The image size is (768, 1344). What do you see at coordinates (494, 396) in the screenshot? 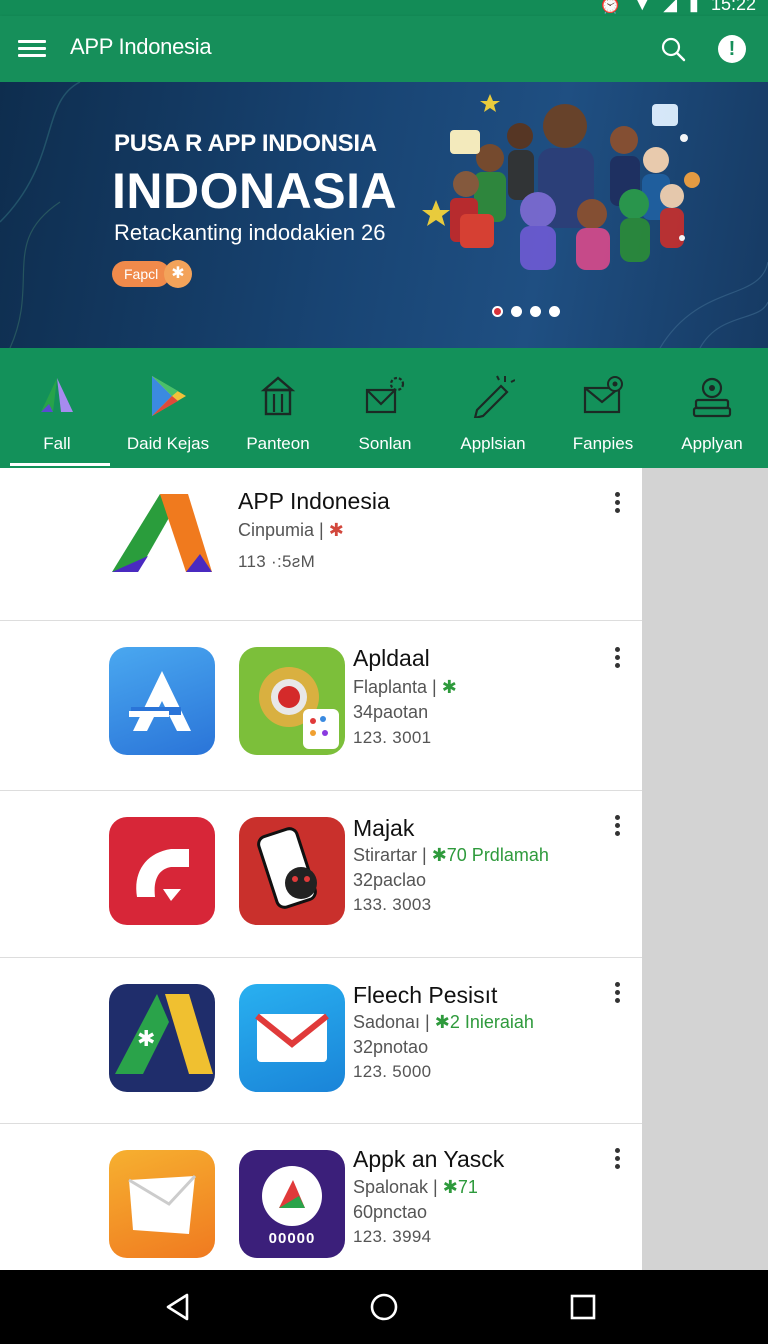
I see `pen-sparkle-icon` at bounding box center [494, 396].